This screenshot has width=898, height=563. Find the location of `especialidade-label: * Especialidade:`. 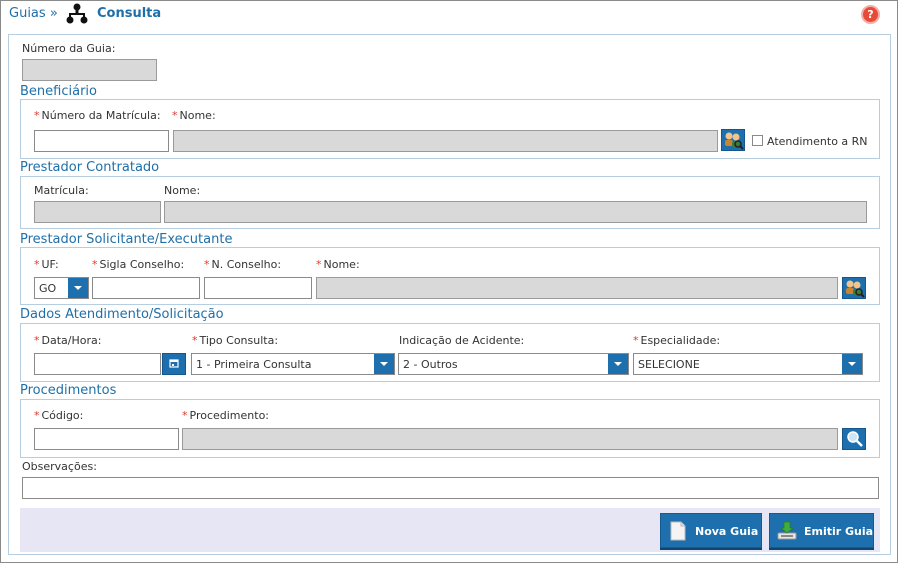

especialidade-label: * Especialidade: is located at coordinates (676, 340).